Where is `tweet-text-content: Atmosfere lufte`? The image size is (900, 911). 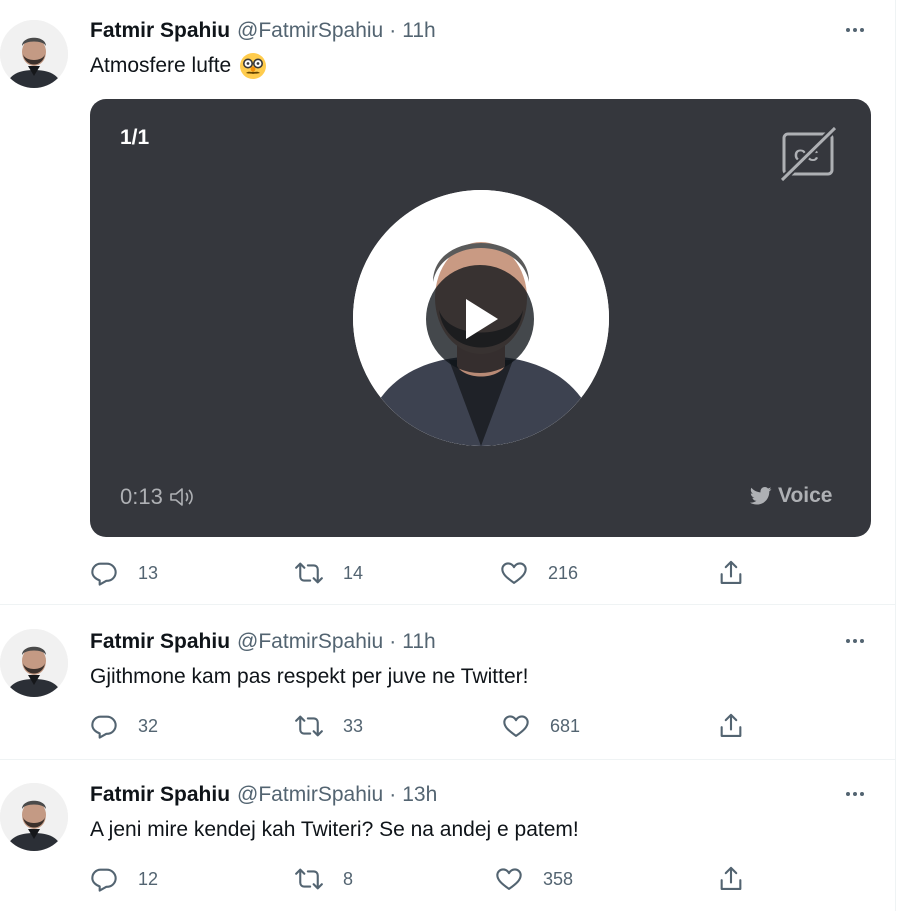
tweet-text-content: Atmosfere lufte is located at coordinates (161, 65).